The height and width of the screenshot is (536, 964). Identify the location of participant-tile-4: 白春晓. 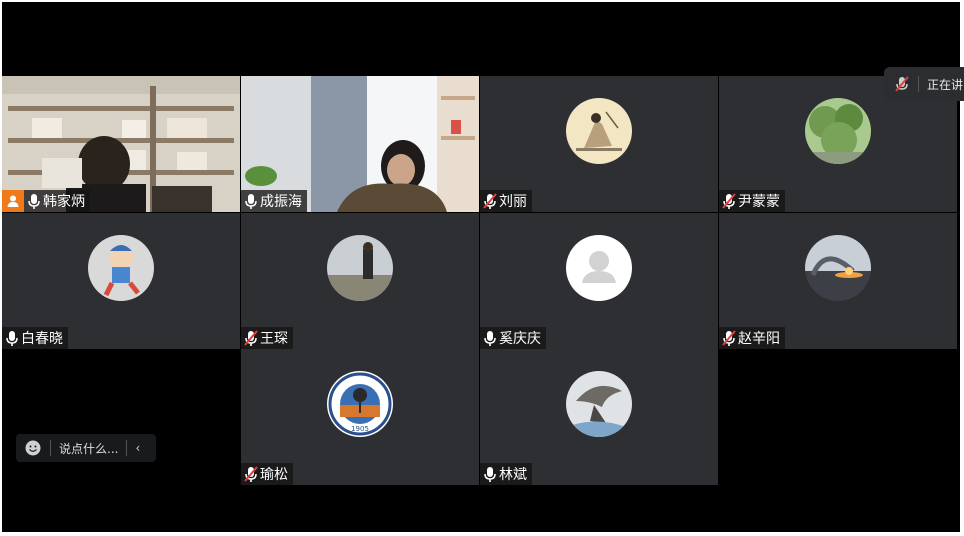
(121, 281).